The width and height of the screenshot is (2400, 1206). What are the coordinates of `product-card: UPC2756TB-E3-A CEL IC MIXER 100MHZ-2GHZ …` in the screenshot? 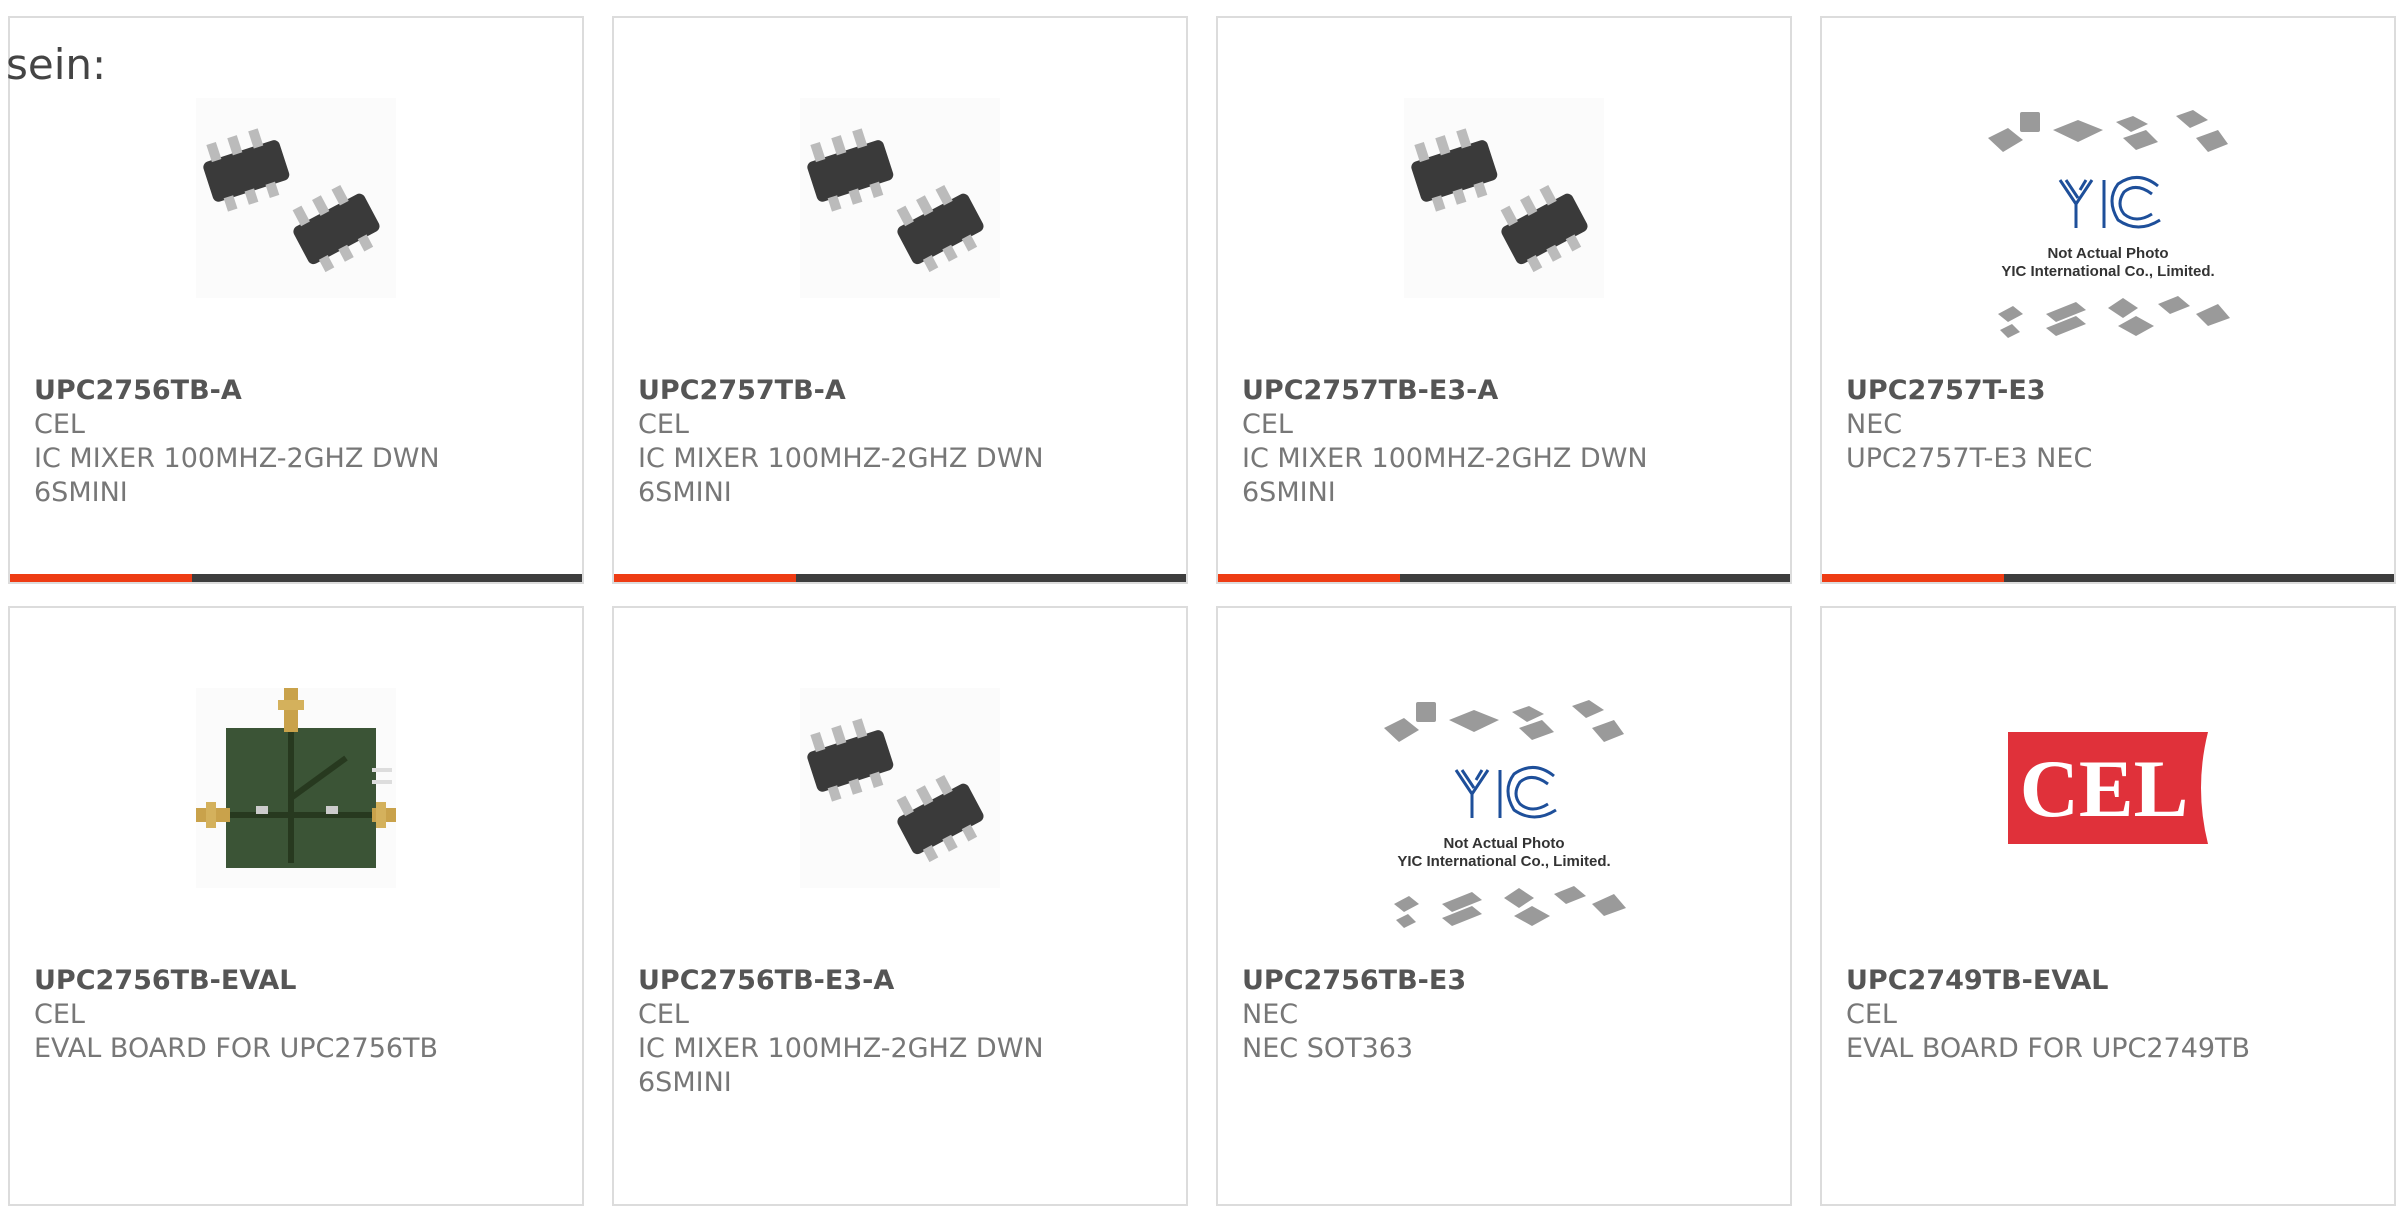 It's located at (900, 906).